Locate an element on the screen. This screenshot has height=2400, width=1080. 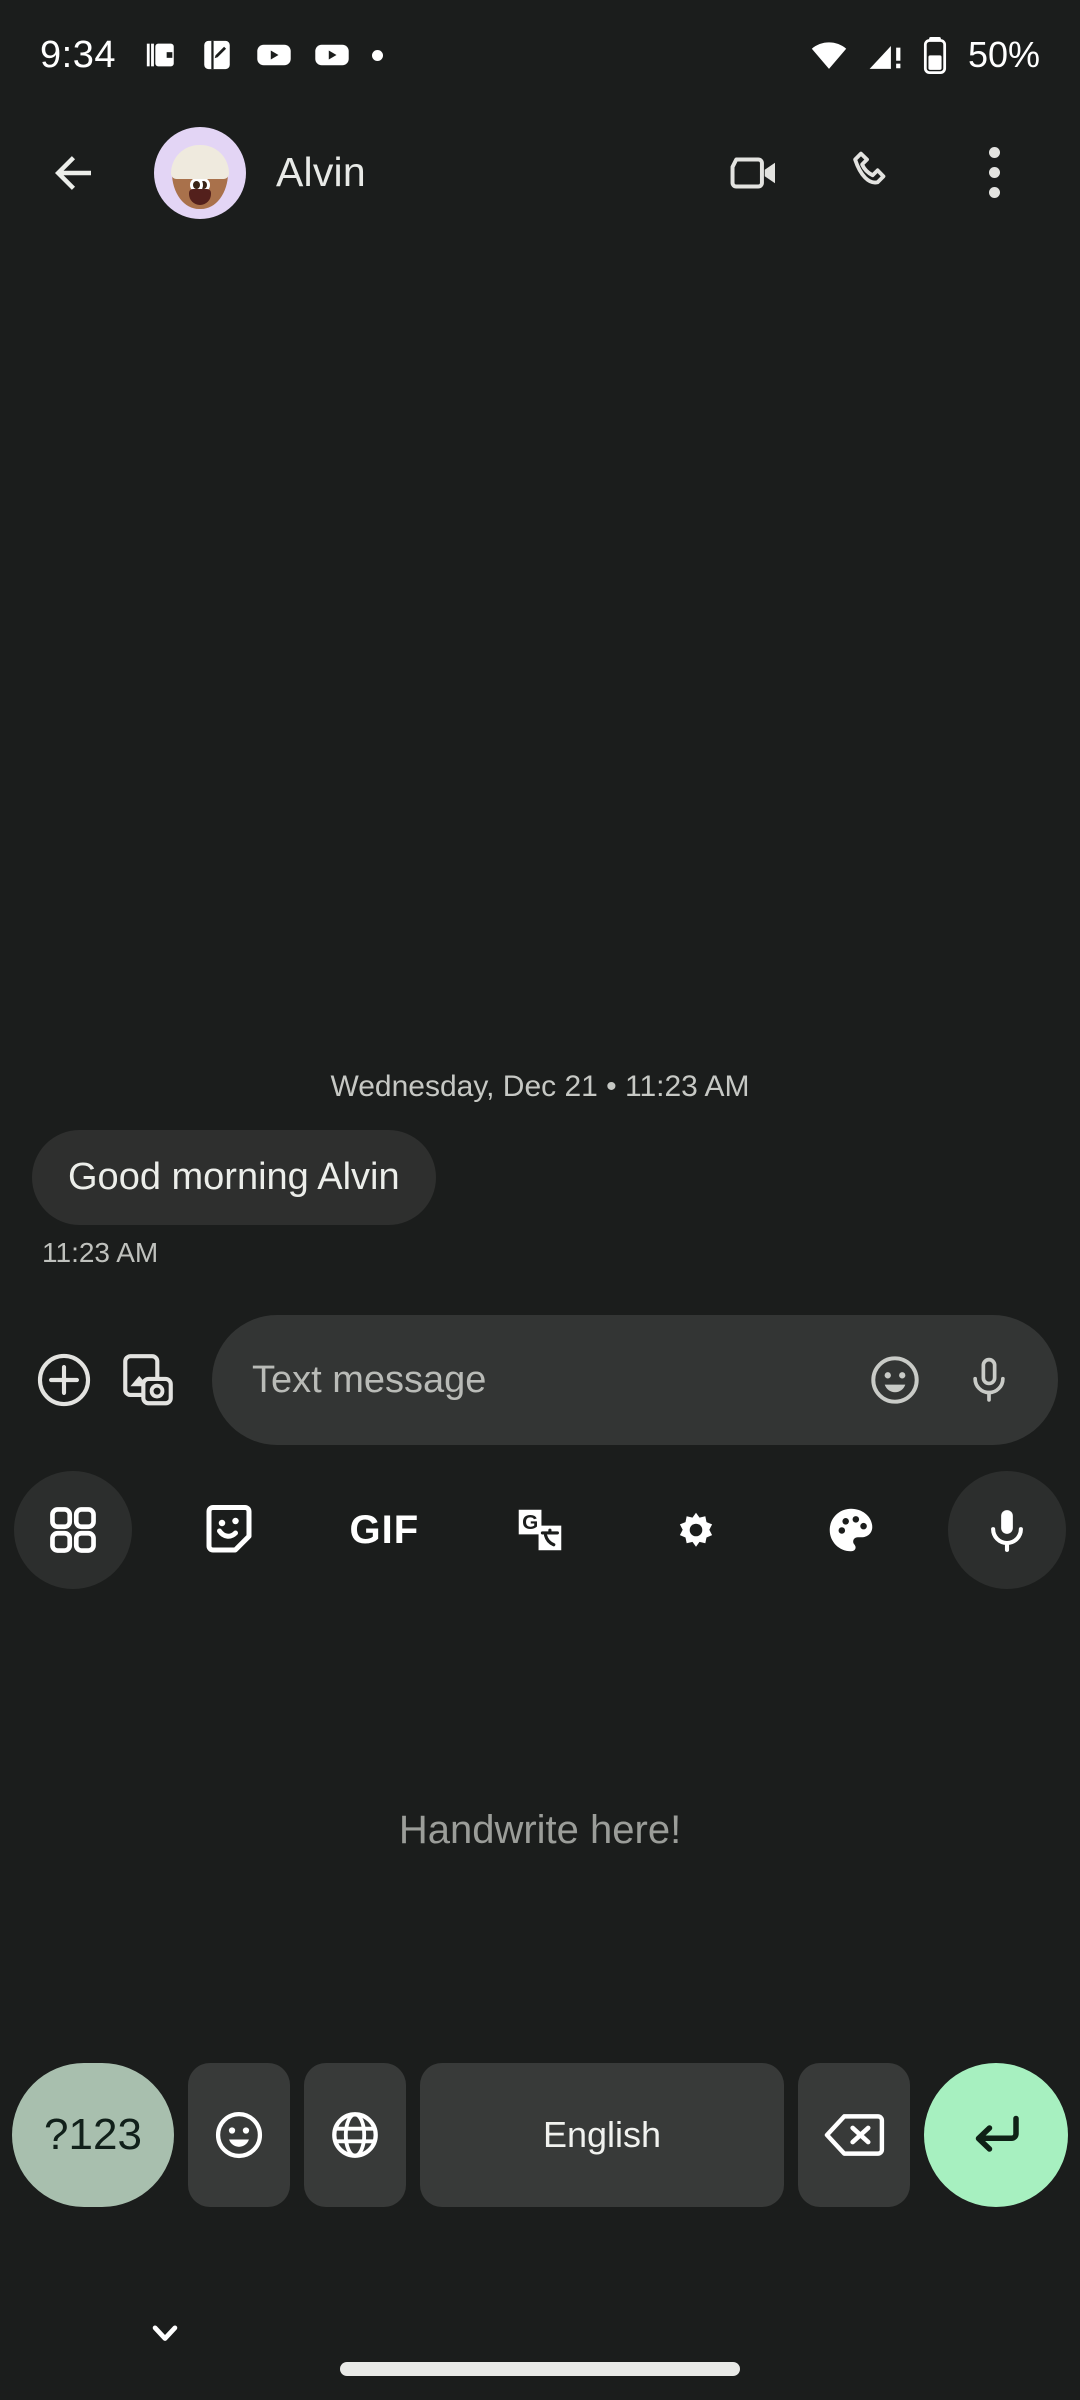
emoji-key is located at coordinates (239, 2135).